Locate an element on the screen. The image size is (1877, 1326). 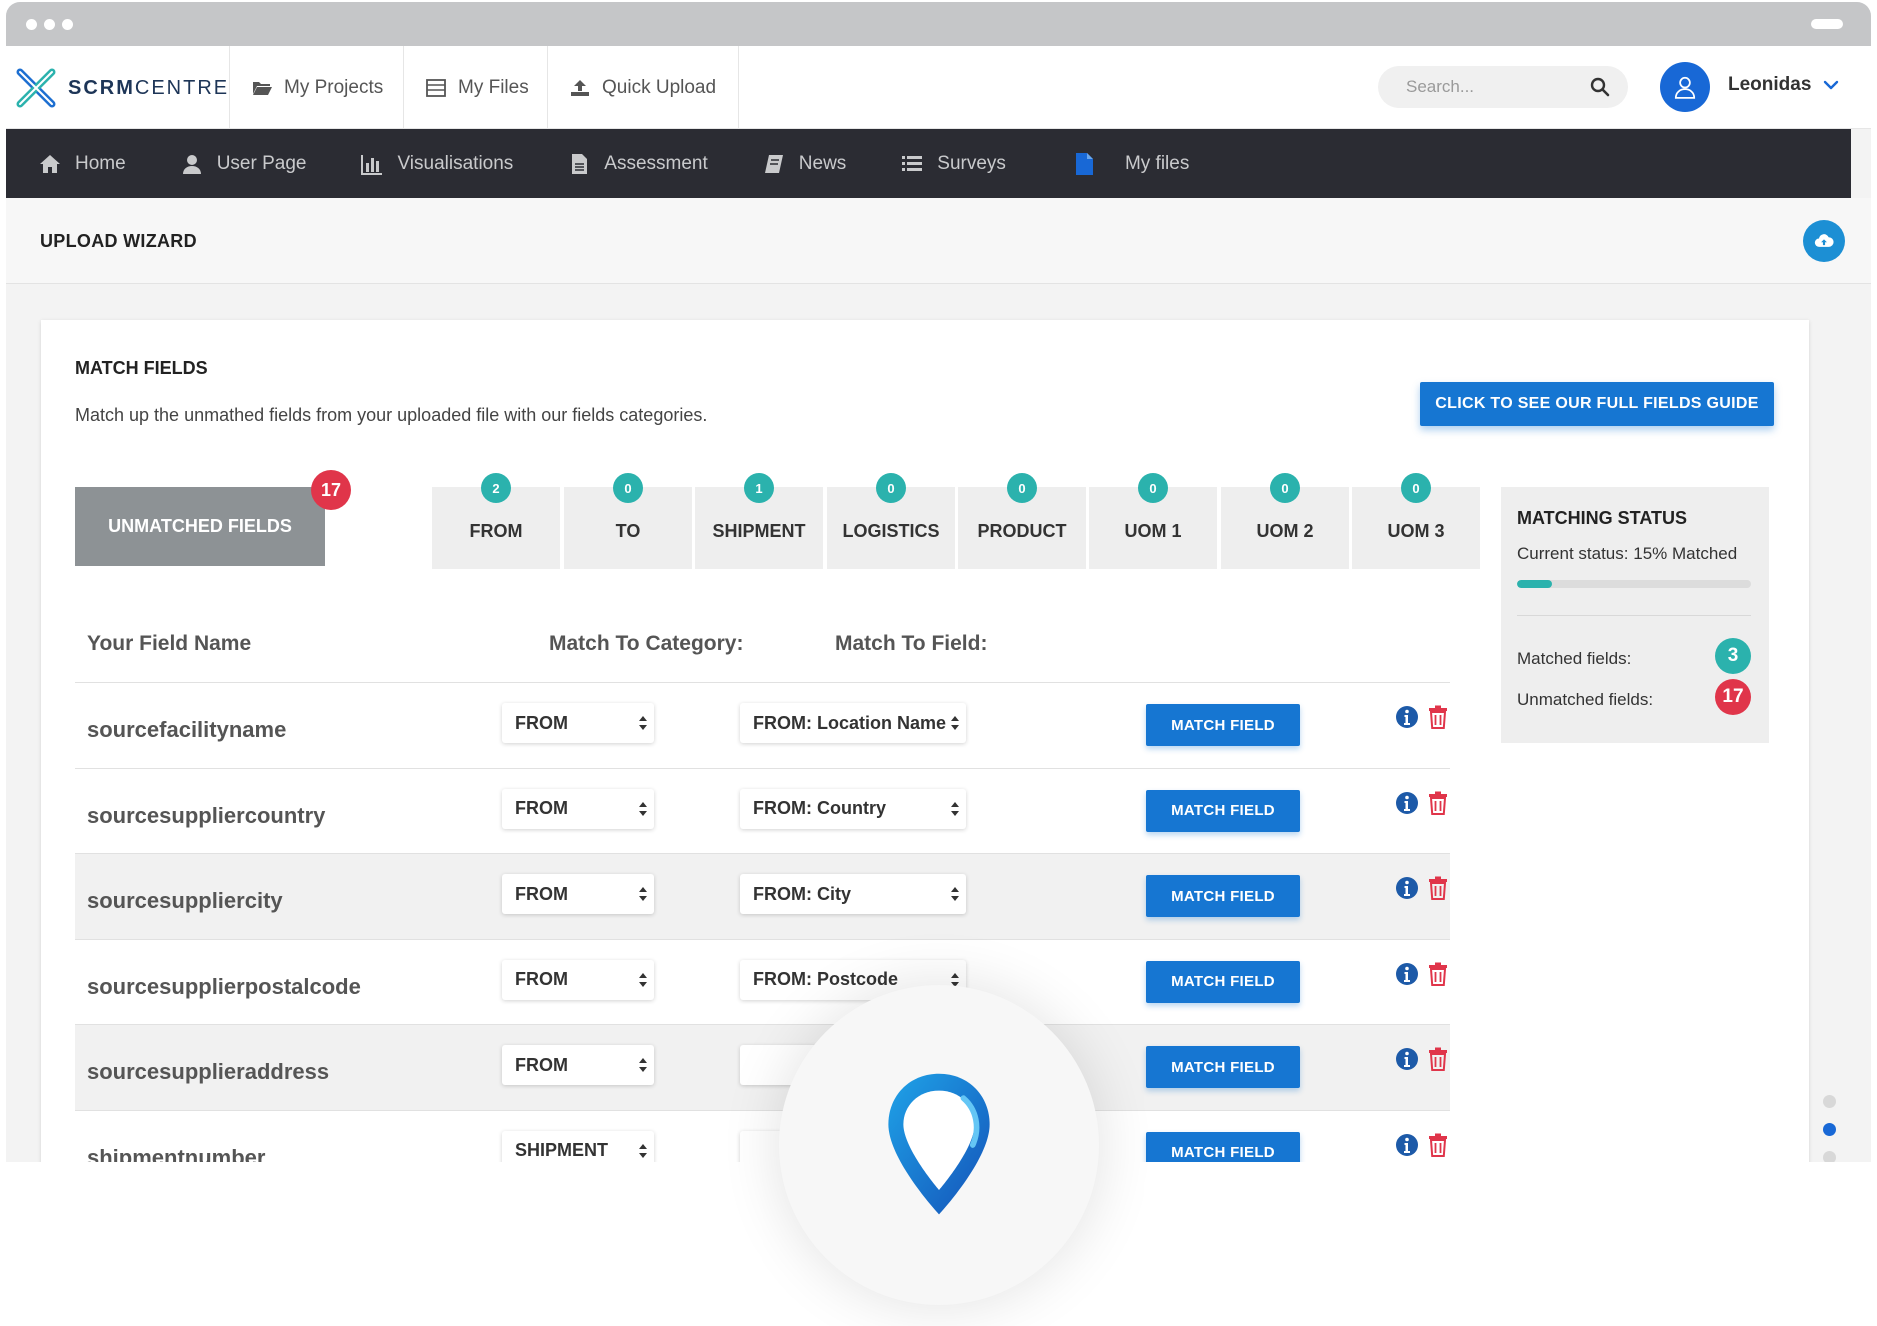
card-title: MATCH FIELDS is located at coordinates (141, 368).